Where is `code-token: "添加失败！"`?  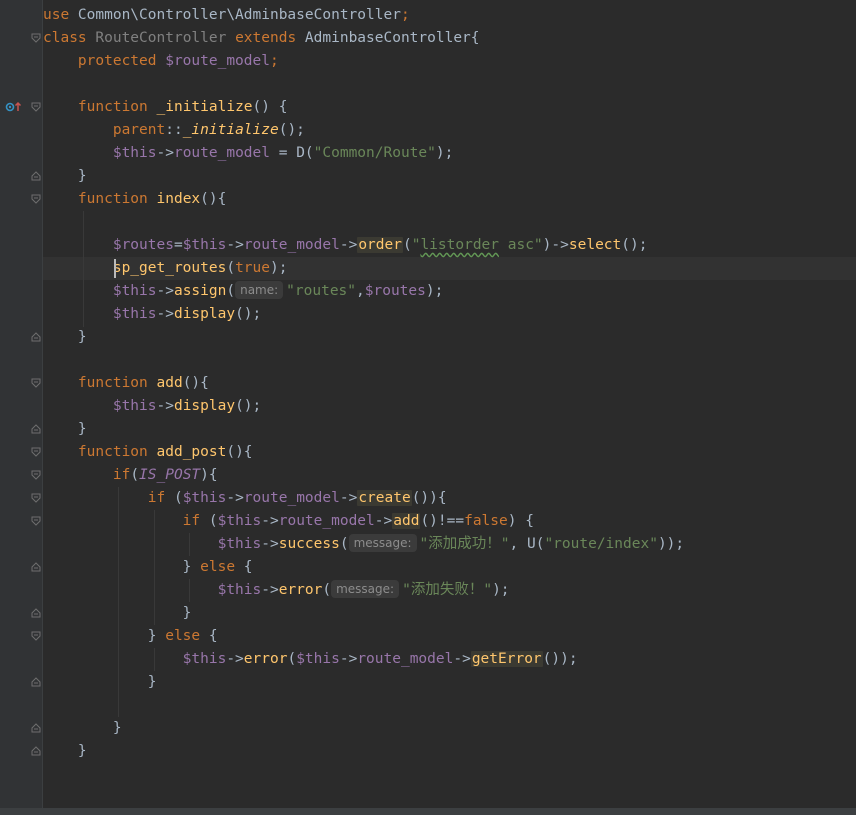
code-token: "添加失败！" is located at coordinates (447, 590).